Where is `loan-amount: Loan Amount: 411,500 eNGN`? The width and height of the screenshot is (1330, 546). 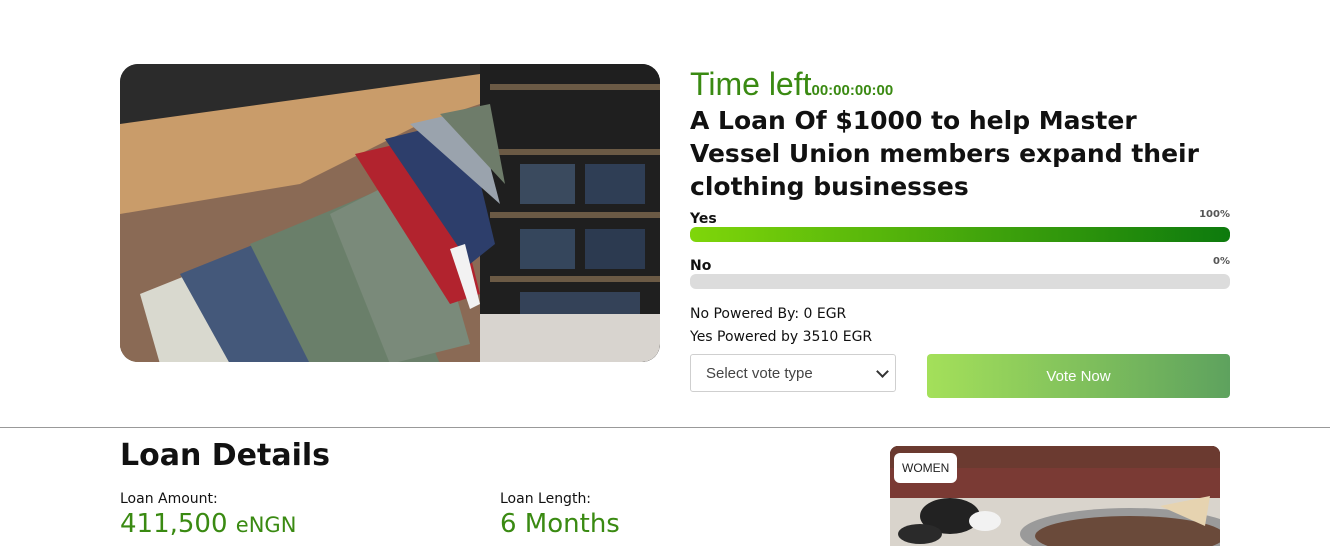
loan-amount: Loan Amount: 411,500 eNGN is located at coordinates (208, 515).